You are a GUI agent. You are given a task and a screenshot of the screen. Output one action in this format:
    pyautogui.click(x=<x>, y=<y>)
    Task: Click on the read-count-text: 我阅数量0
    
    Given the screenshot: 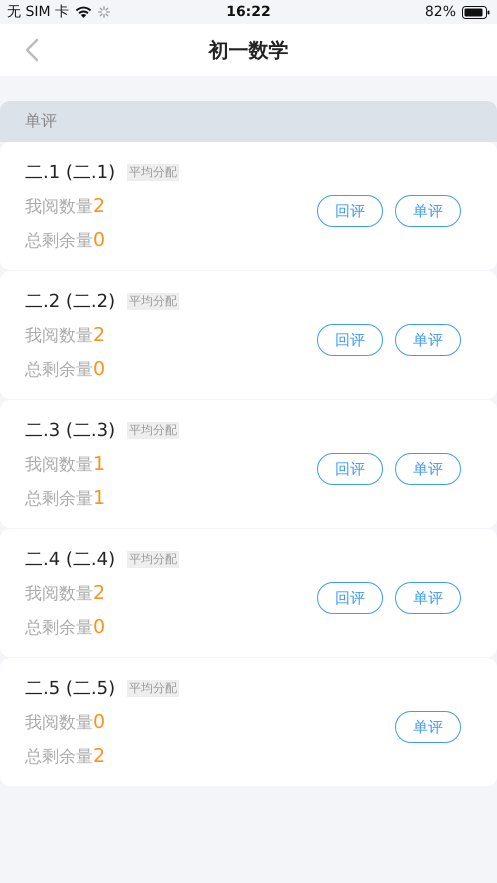 What is the action you would take?
    pyautogui.click(x=65, y=722)
    